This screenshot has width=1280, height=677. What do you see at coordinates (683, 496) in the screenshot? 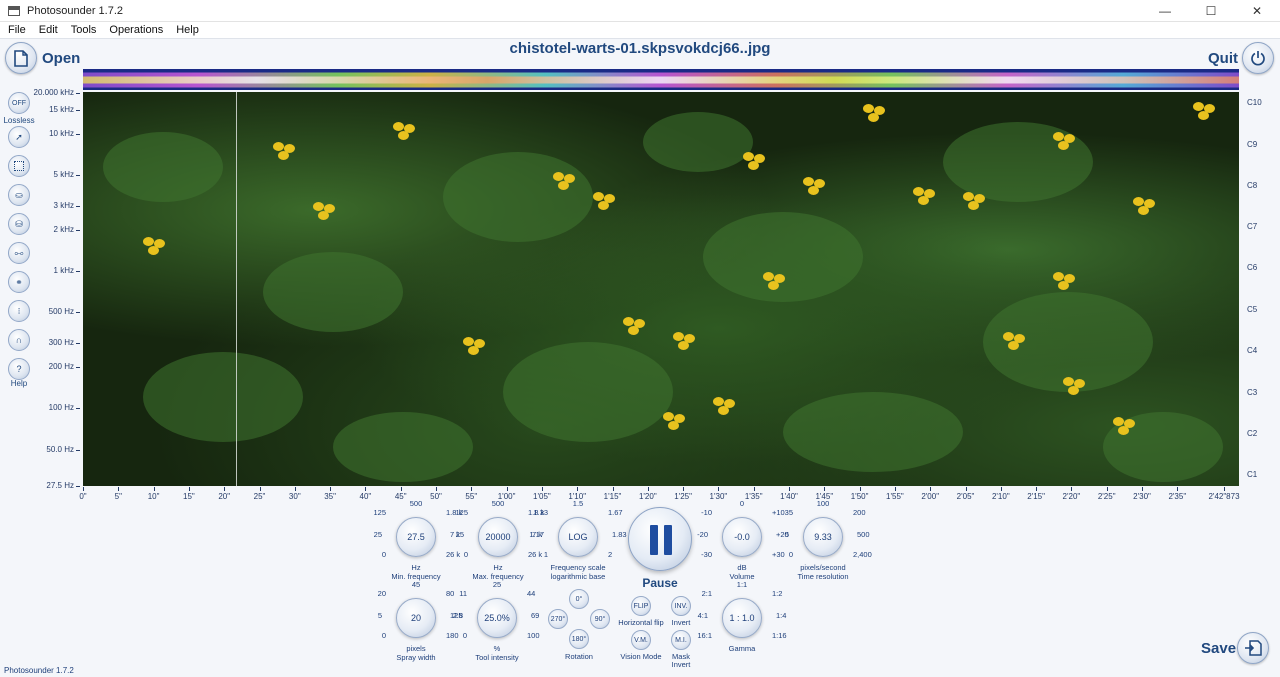
I see `time-axis-label: 1'25"` at bounding box center [683, 496].